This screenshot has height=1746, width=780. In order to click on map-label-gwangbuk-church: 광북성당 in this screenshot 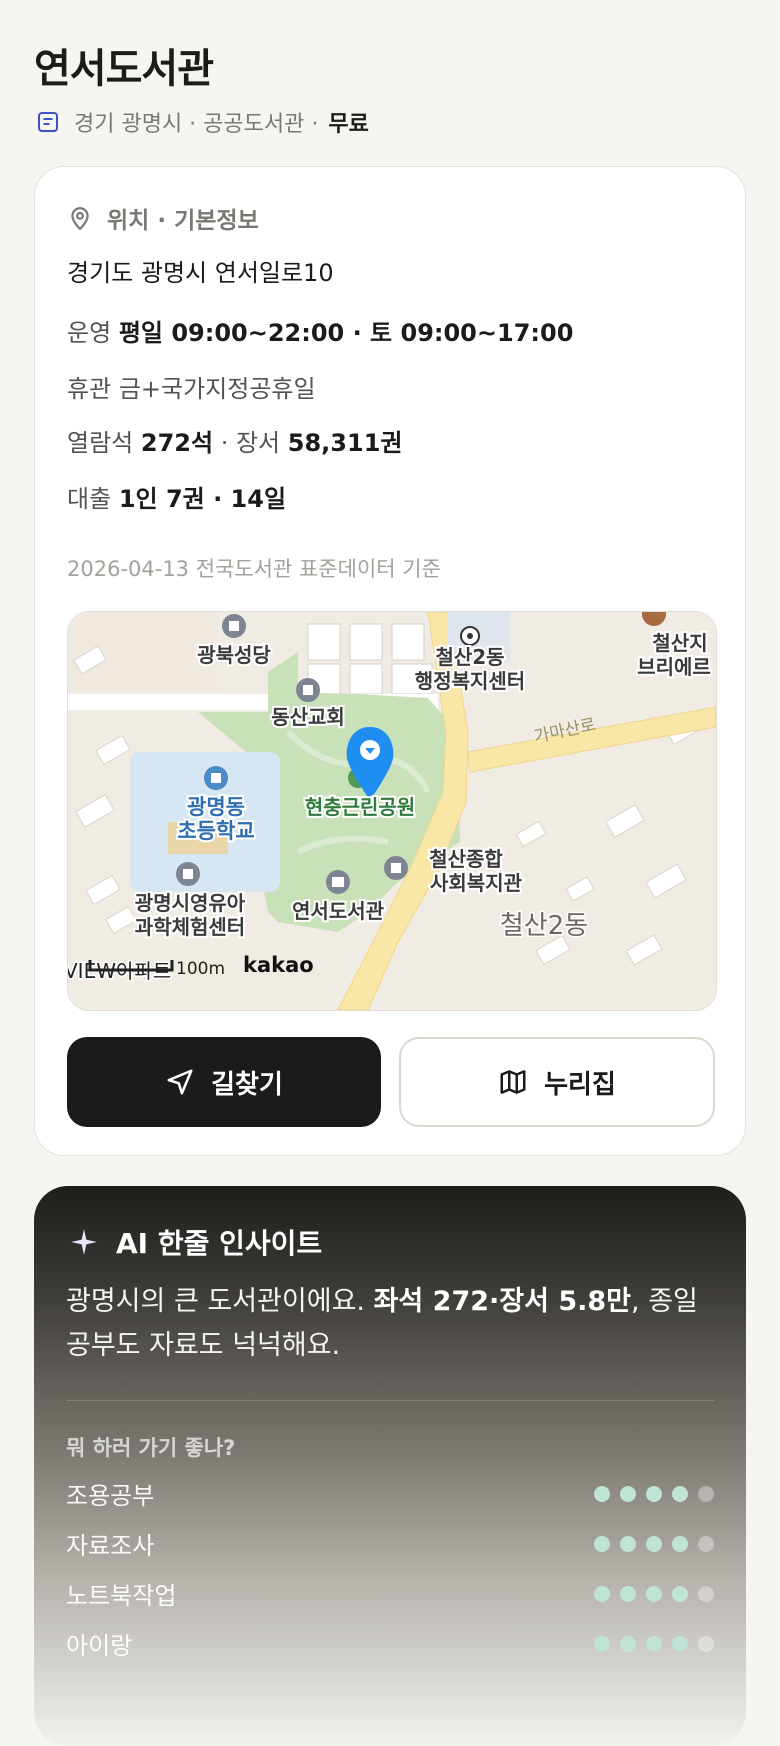, I will do `click(234, 655)`.